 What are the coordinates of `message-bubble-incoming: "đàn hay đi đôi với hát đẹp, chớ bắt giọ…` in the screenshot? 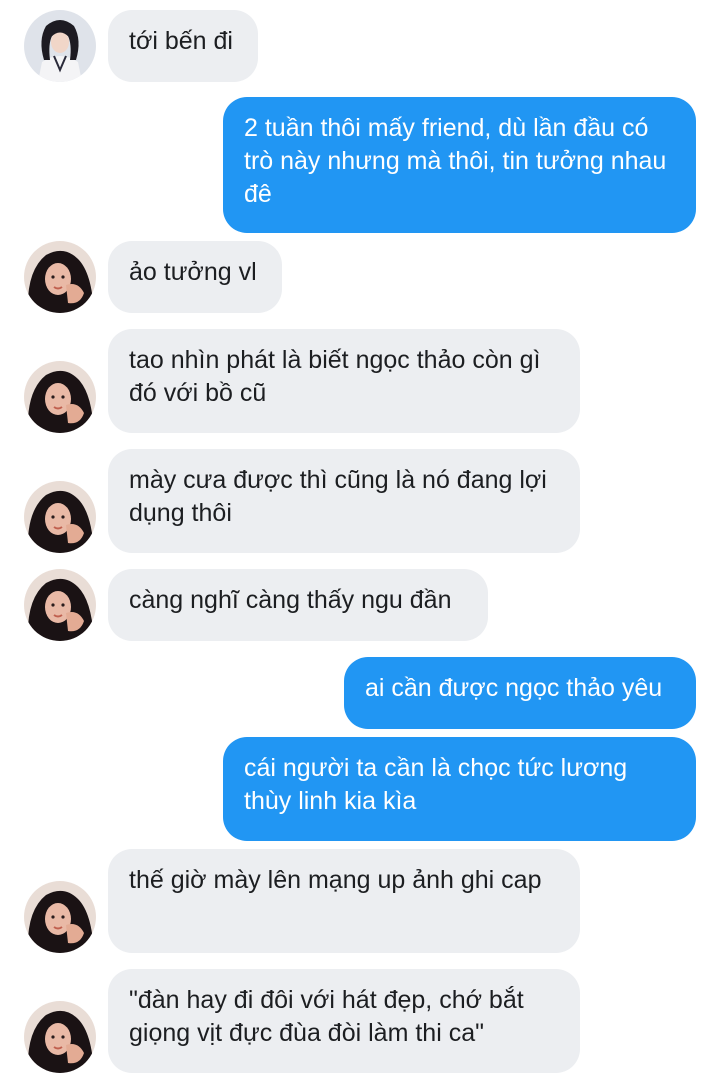 It's located at (344, 1021).